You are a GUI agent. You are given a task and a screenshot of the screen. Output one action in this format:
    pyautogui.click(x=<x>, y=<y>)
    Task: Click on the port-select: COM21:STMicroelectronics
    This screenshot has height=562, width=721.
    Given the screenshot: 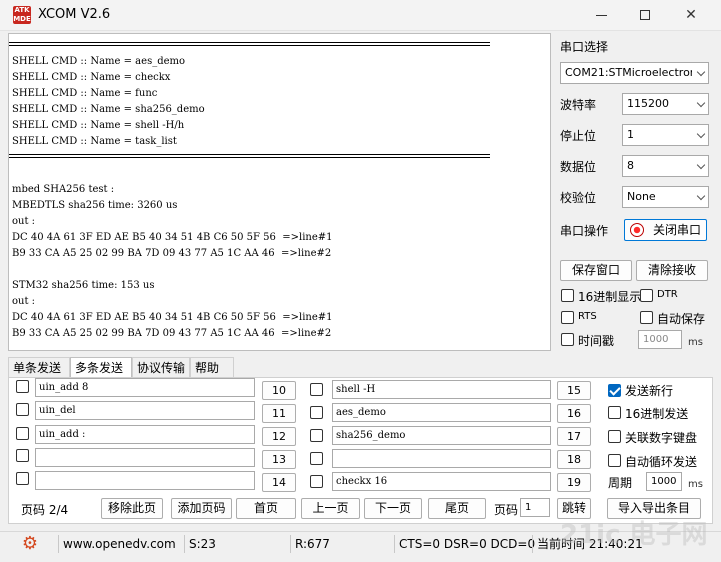 What is the action you would take?
    pyautogui.click(x=634, y=73)
    